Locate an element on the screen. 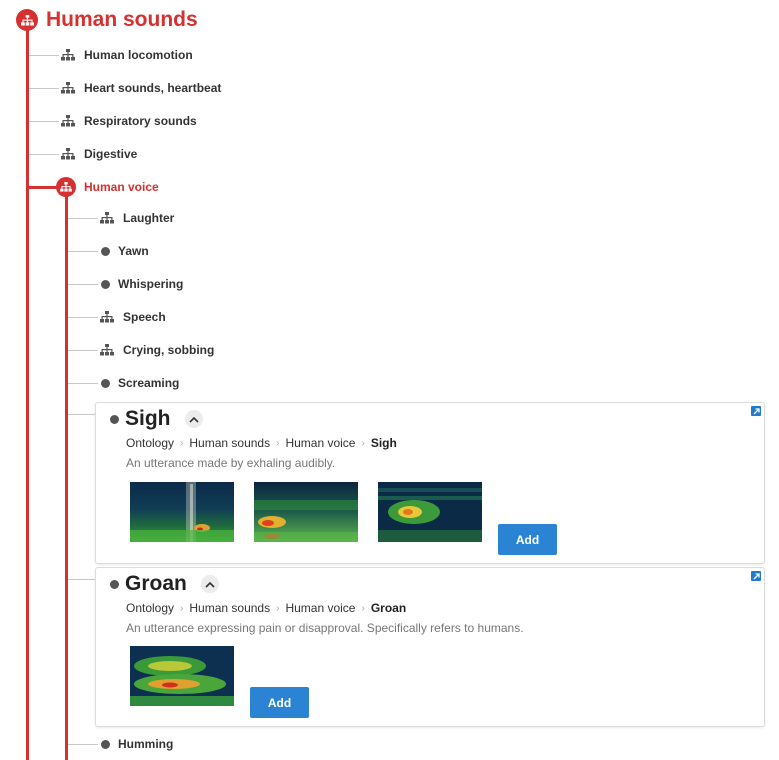 This screenshot has height=760, width=779. connector-active is located at coordinates (43, 187).